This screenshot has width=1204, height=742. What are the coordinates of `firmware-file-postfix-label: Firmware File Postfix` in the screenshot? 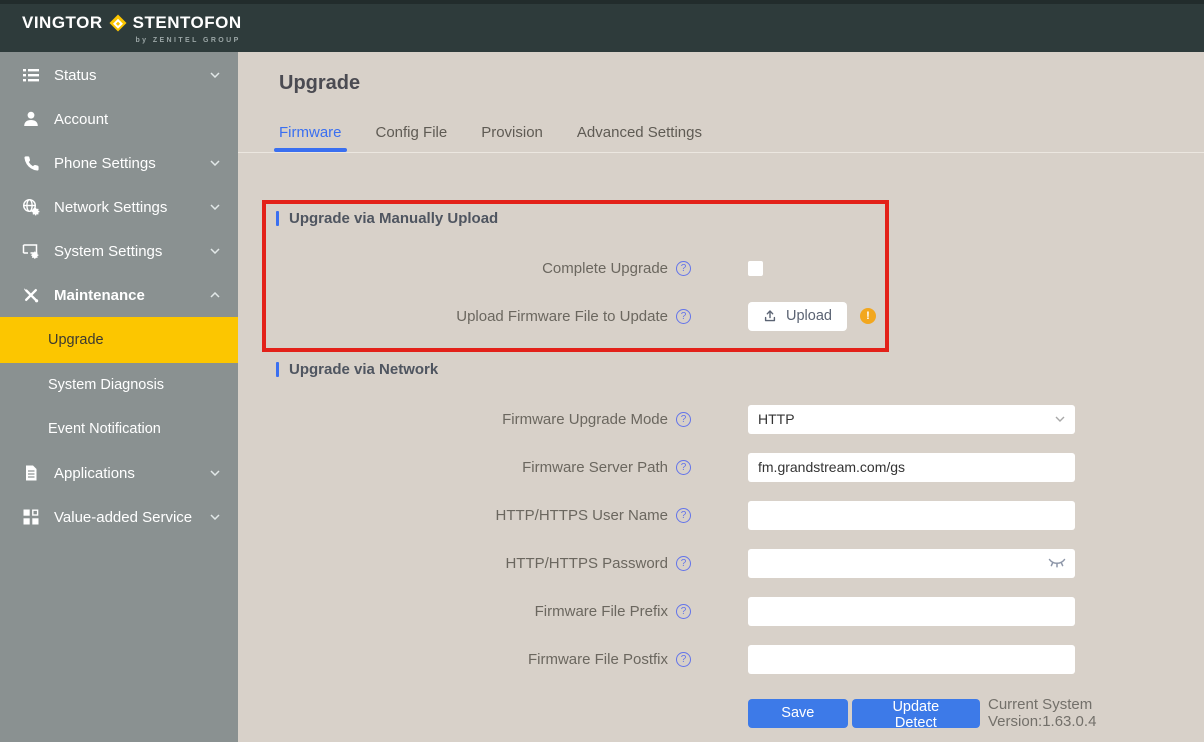 It's located at (597, 659).